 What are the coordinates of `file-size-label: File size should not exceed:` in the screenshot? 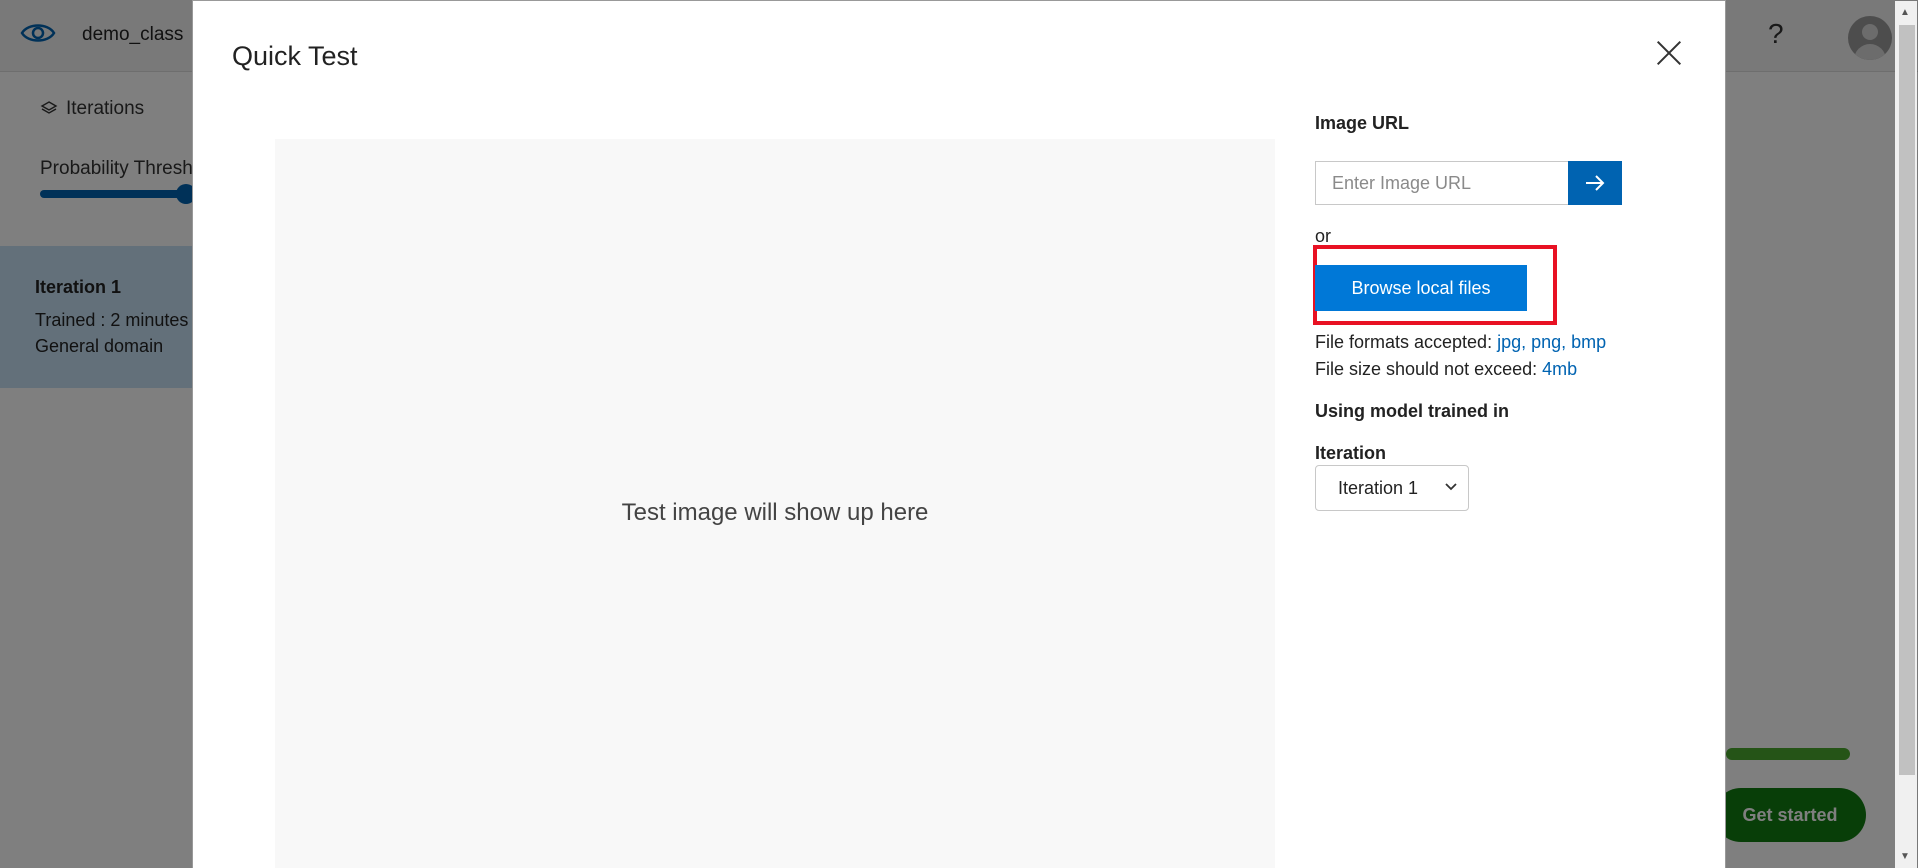 It's located at (1429, 369).